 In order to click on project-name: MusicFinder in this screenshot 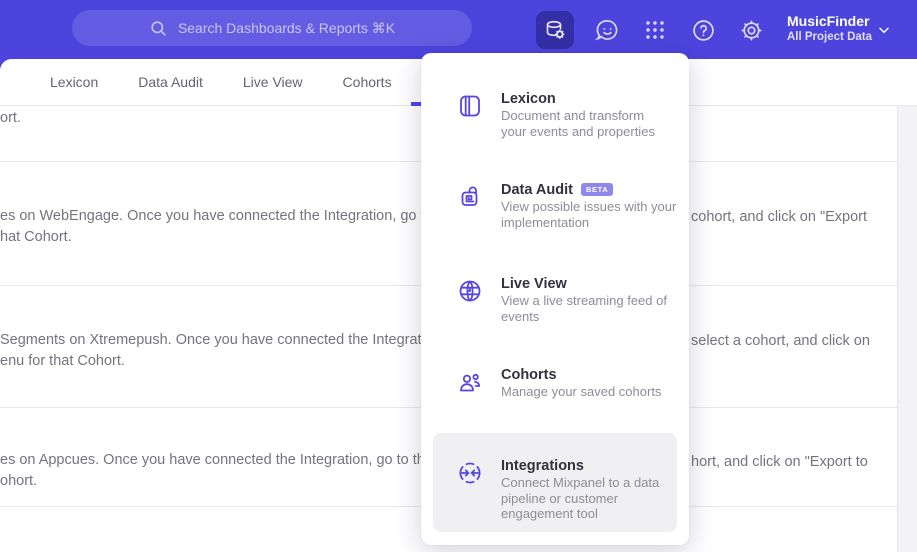, I will do `click(828, 21)`.